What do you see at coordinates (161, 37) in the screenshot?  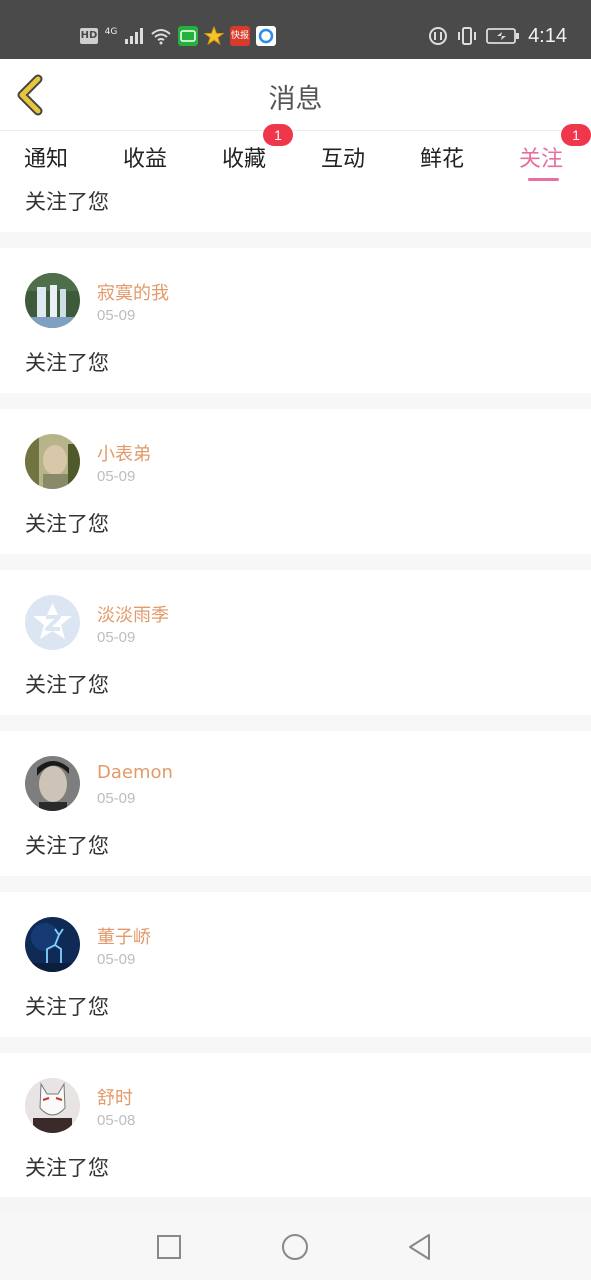 I see `wifi-icon` at bounding box center [161, 37].